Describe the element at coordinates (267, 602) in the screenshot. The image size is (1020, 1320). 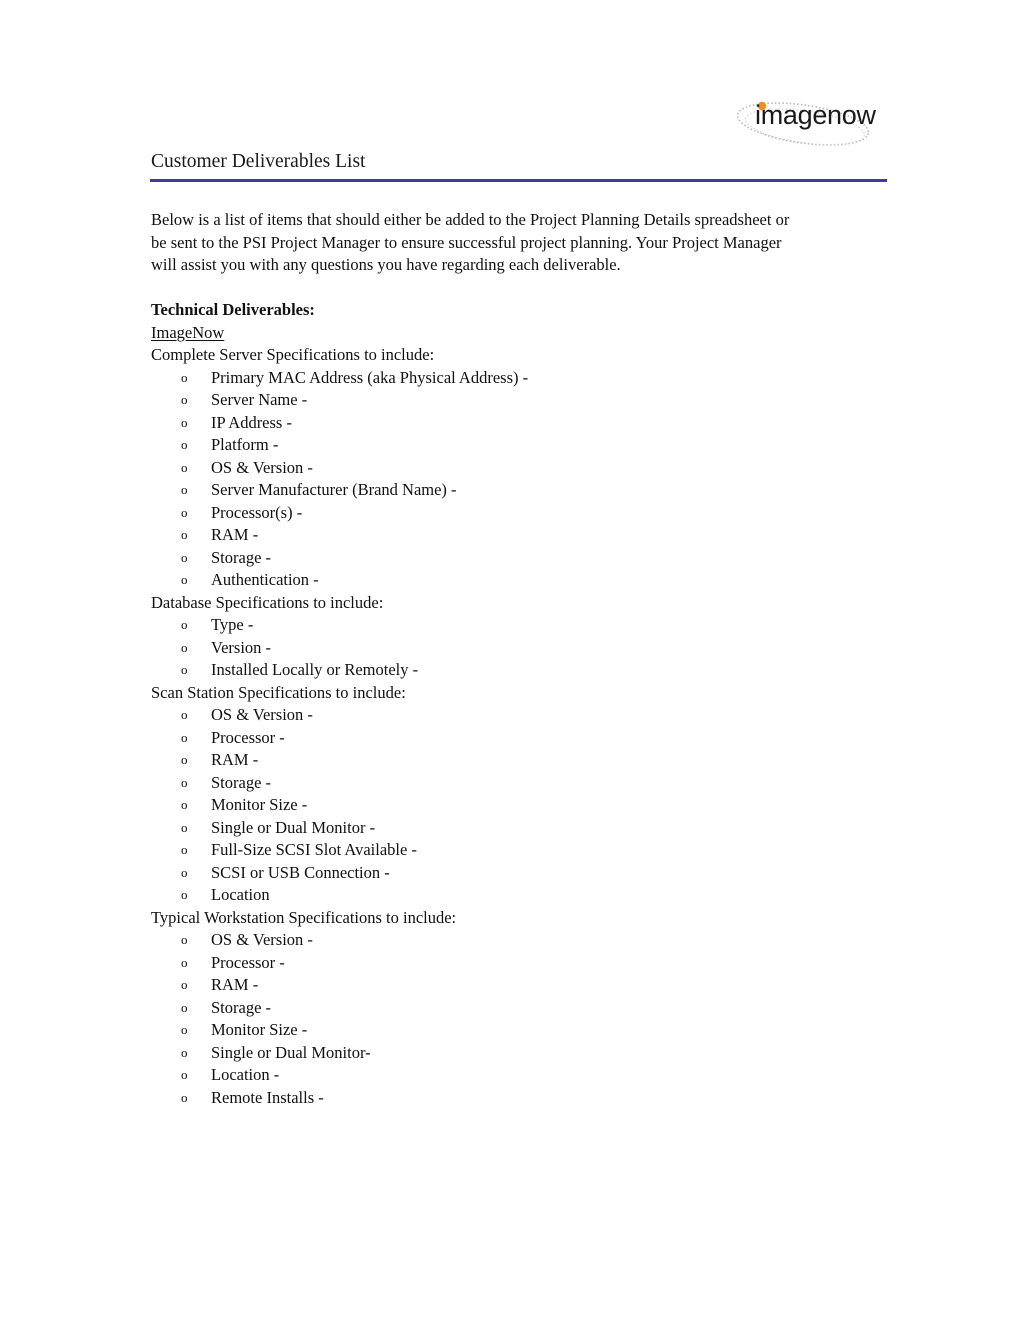
I see `spec-group-label: Database Specifications to include:` at that location.